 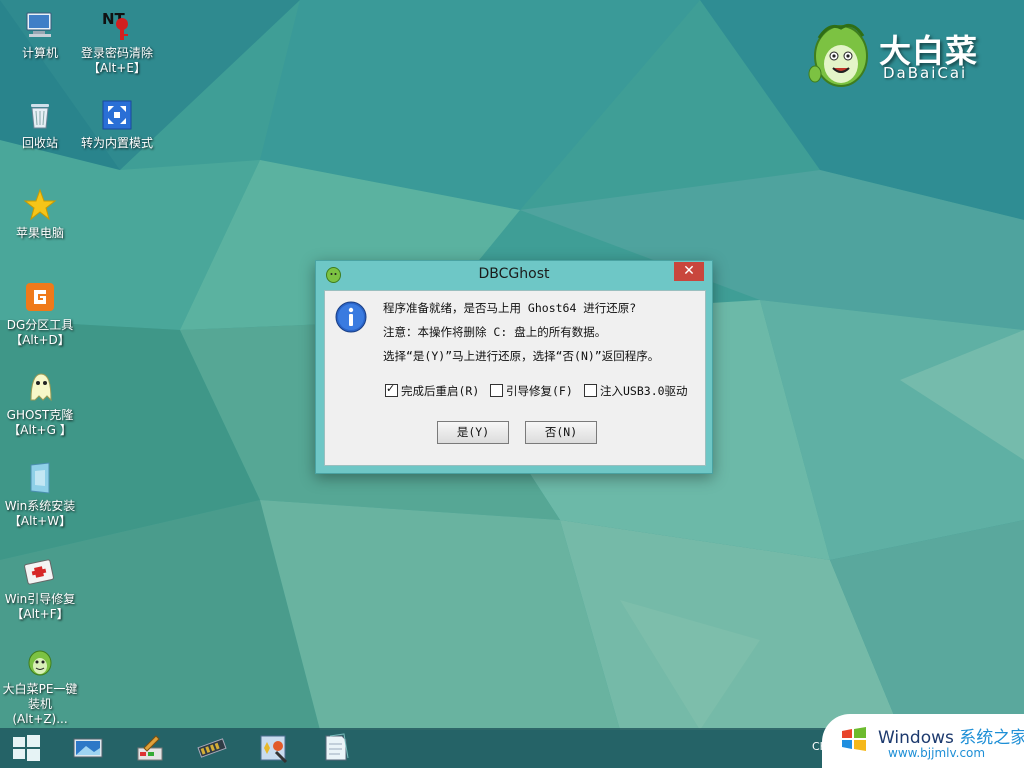 I want to click on start-icon, so click(x=26, y=748).